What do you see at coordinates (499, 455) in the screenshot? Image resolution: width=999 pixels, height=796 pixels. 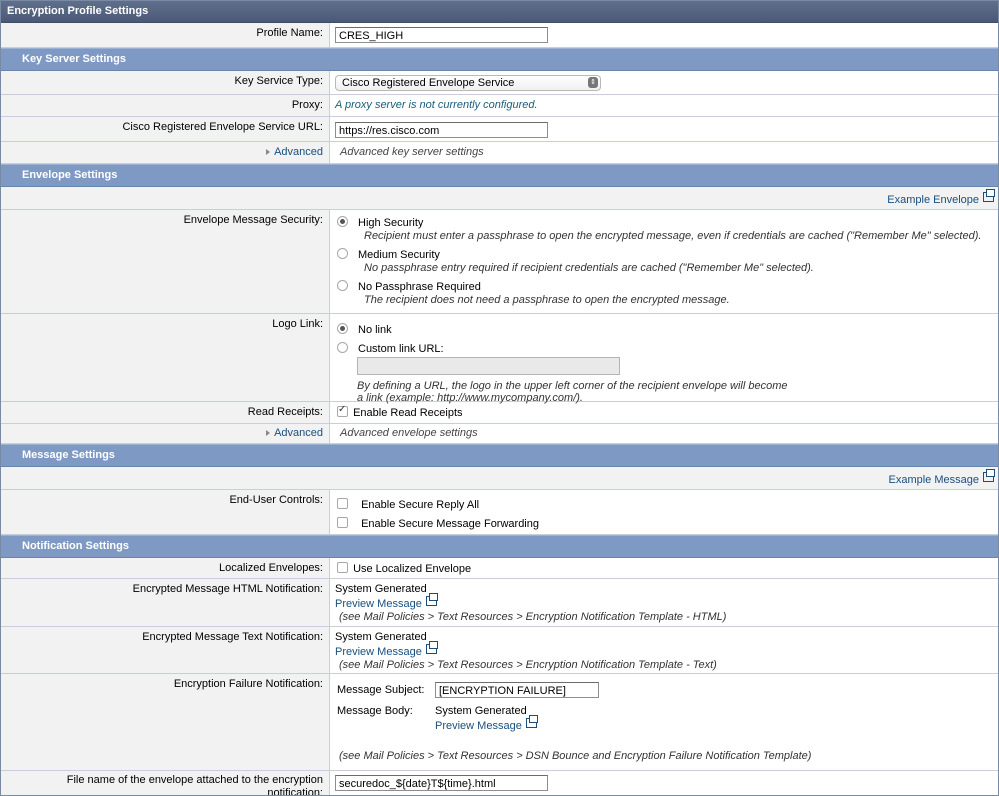 I see `section-message: Message Settings` at bounding box center [499, 455].